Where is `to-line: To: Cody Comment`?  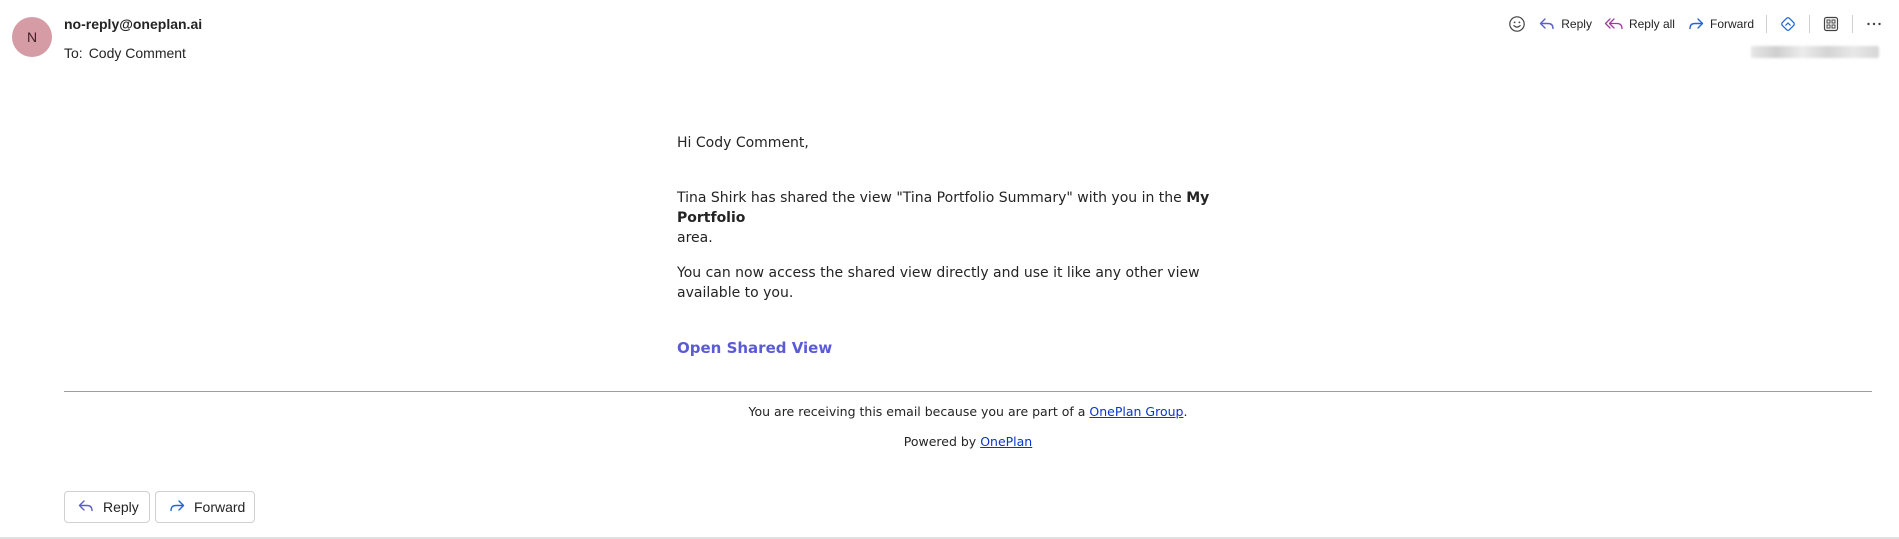 to-line: To: Cody Comment is located at coordinates (125, 53).